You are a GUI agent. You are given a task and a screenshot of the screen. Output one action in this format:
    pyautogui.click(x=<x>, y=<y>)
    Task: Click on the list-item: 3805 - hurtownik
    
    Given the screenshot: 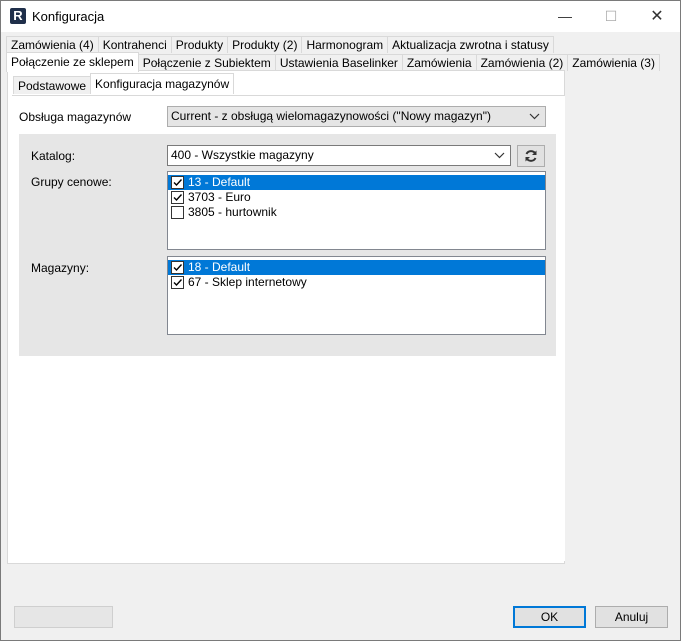 What is the action you would take?
    pyautogui.click(x=356, y=212)
    